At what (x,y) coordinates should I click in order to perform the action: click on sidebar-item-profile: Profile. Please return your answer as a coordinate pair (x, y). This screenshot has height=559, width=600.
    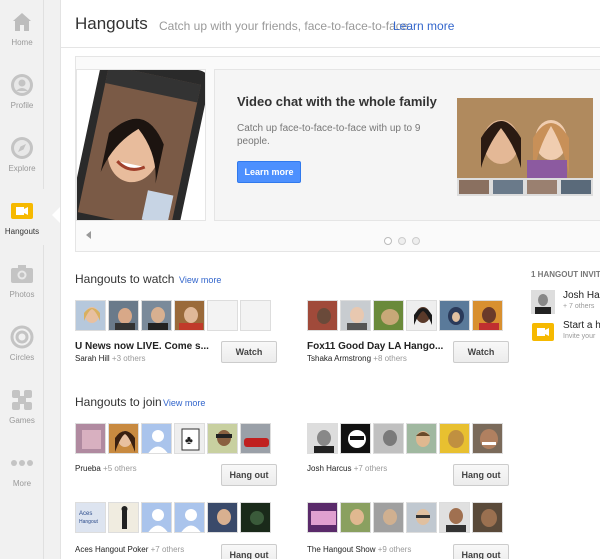
    Looking at the image, I should click on (22, 91).